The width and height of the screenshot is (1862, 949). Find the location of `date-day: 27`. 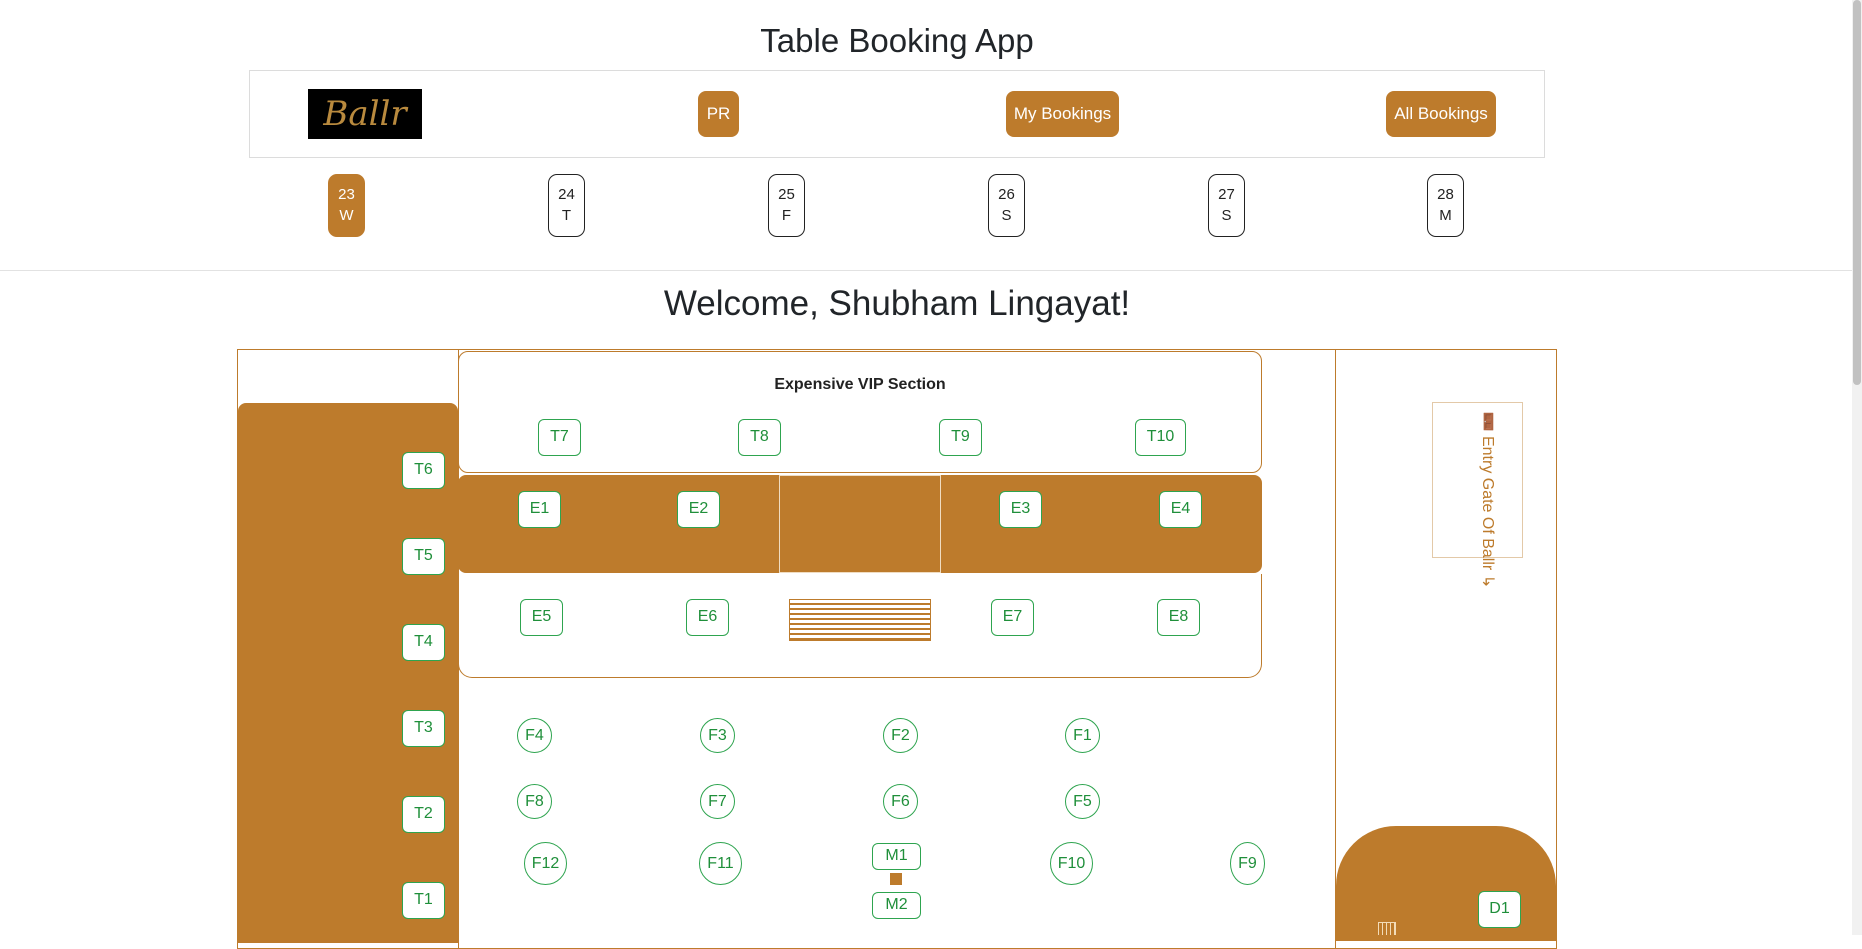

date-day: 27 is located at coordinates (1226, 194).